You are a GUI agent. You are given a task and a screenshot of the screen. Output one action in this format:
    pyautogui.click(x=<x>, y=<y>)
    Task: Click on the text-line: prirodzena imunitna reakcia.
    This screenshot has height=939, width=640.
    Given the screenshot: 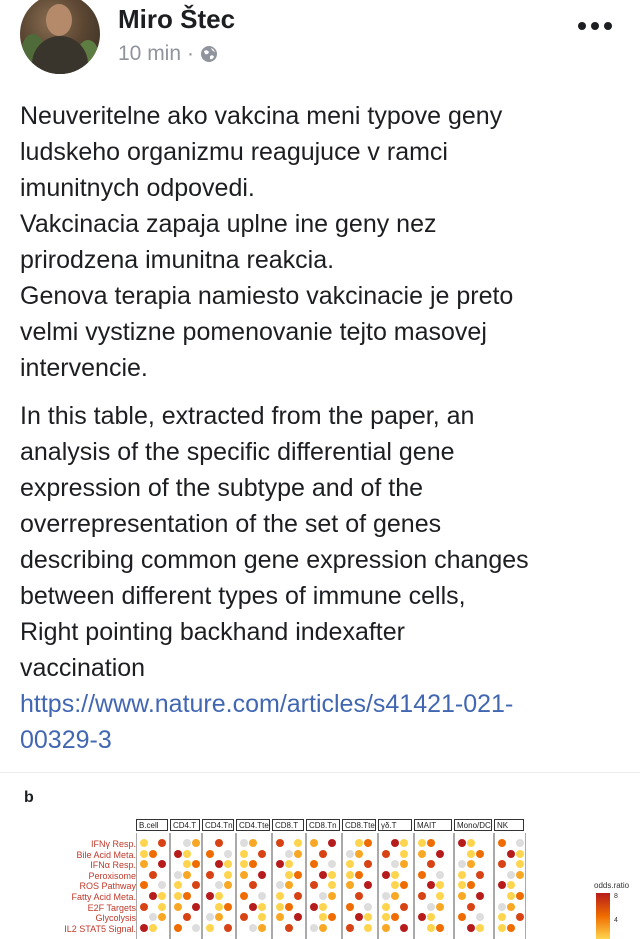 What is the action you would take?
    pyautogui.click(x=177, y=260)
    